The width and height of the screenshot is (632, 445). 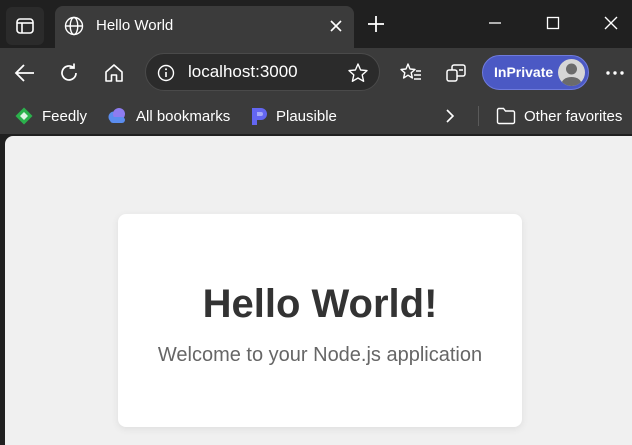 I want to click on tab-hello-world: Hello World, so click(x=204, y=27).